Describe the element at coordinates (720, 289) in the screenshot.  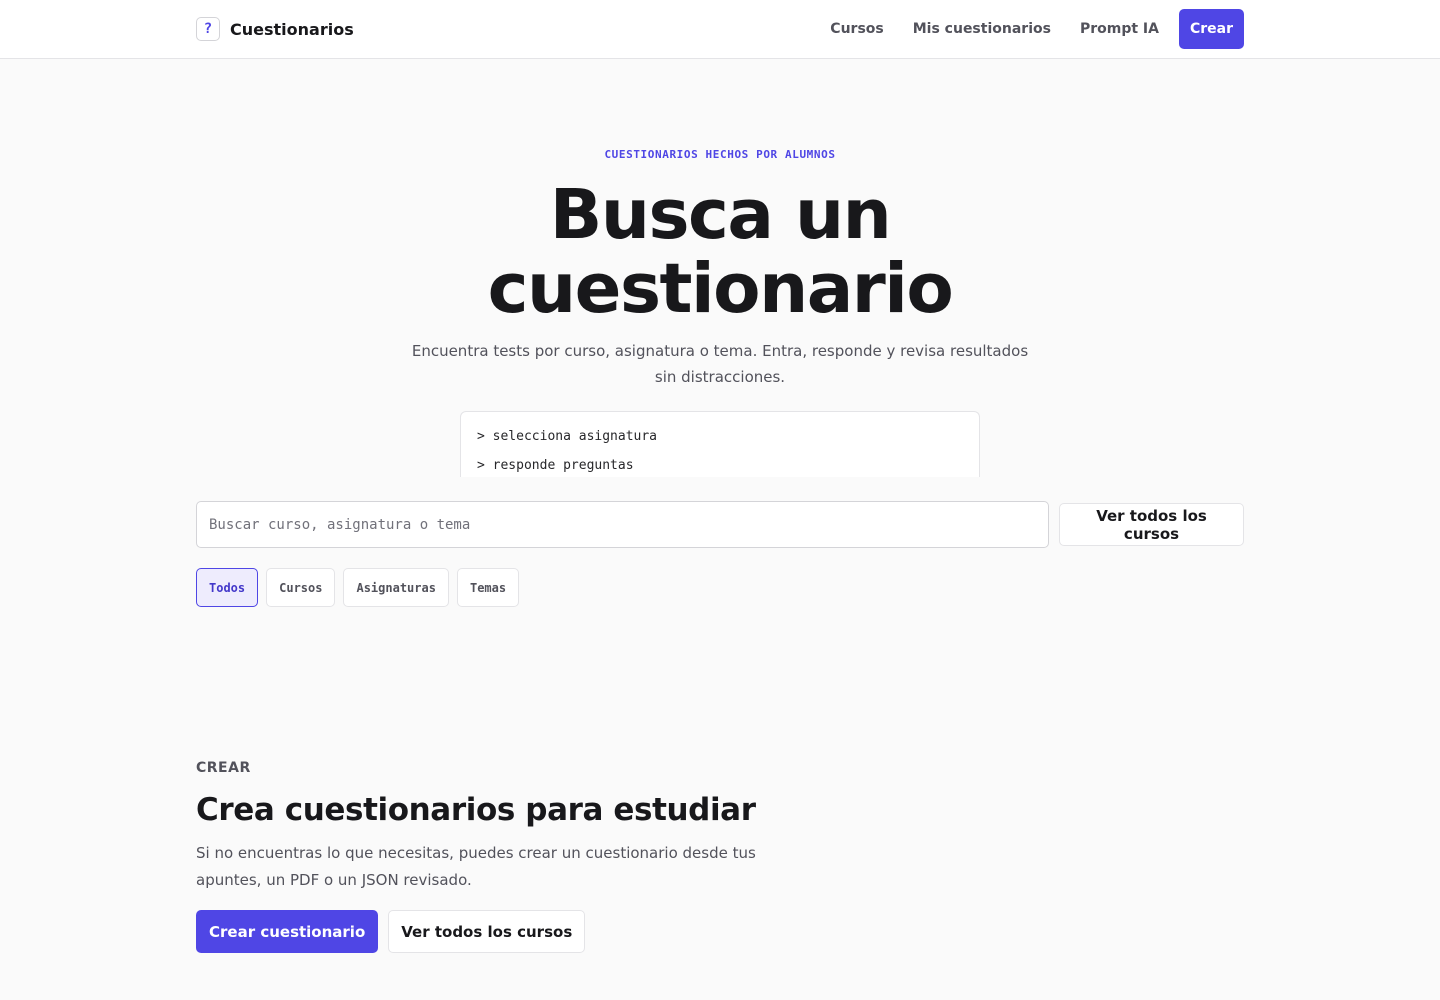
I see `page-title-line-2: cuestionario` at that location.